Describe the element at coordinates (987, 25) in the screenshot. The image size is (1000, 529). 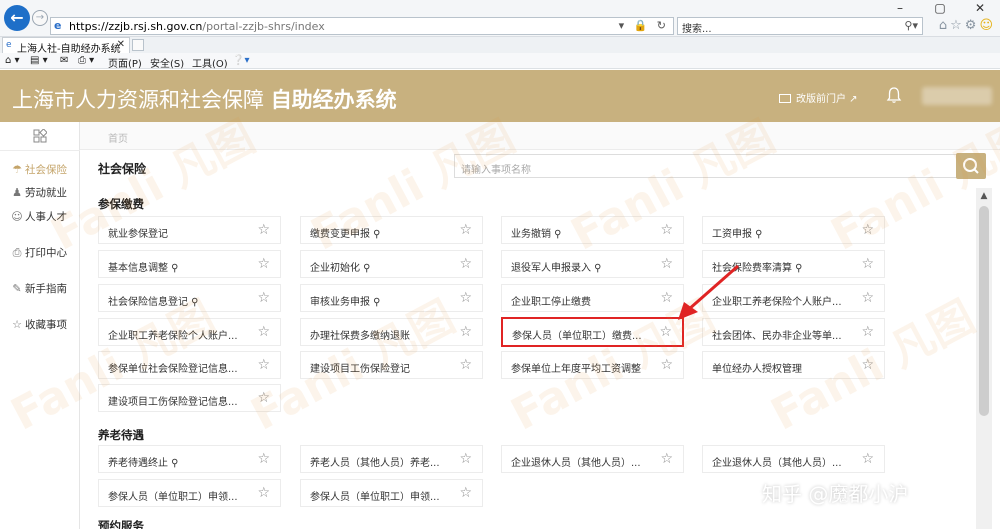
I see `feedback-smiley-icon: ☺` at that location.